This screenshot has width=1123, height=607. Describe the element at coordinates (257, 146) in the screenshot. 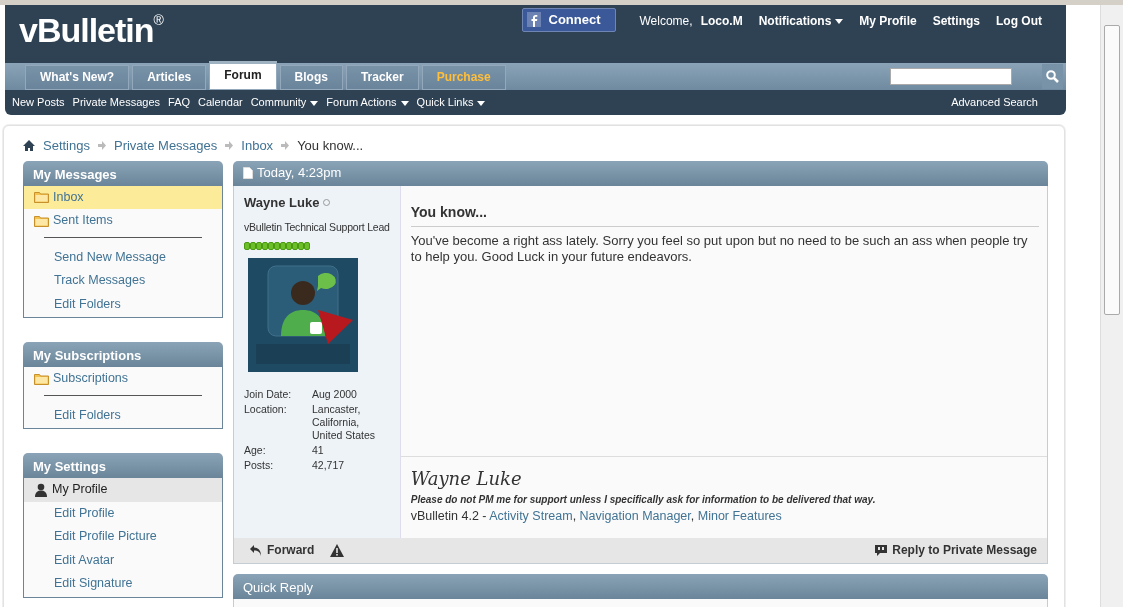

I see `breadcrumb-link: Inbox` at that location.